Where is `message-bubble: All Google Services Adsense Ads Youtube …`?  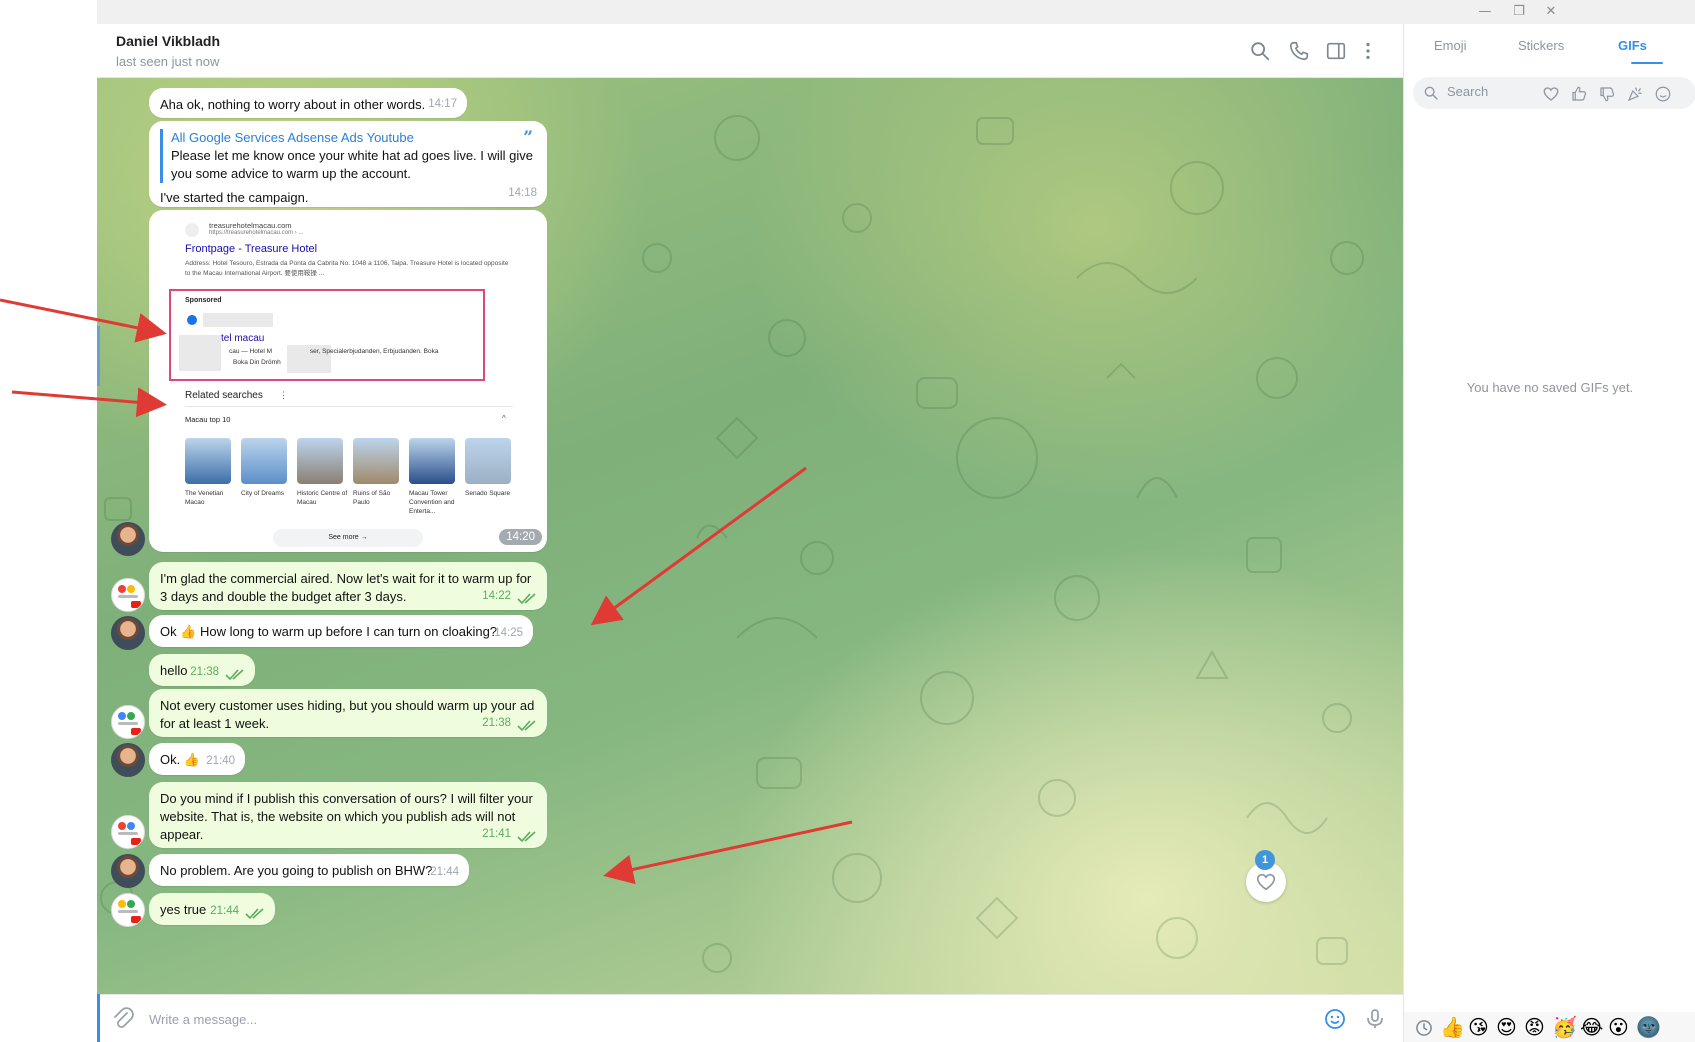
message-bubble: All Google Services Adsense Ads Youtube … is located at coordinates (348, 164).